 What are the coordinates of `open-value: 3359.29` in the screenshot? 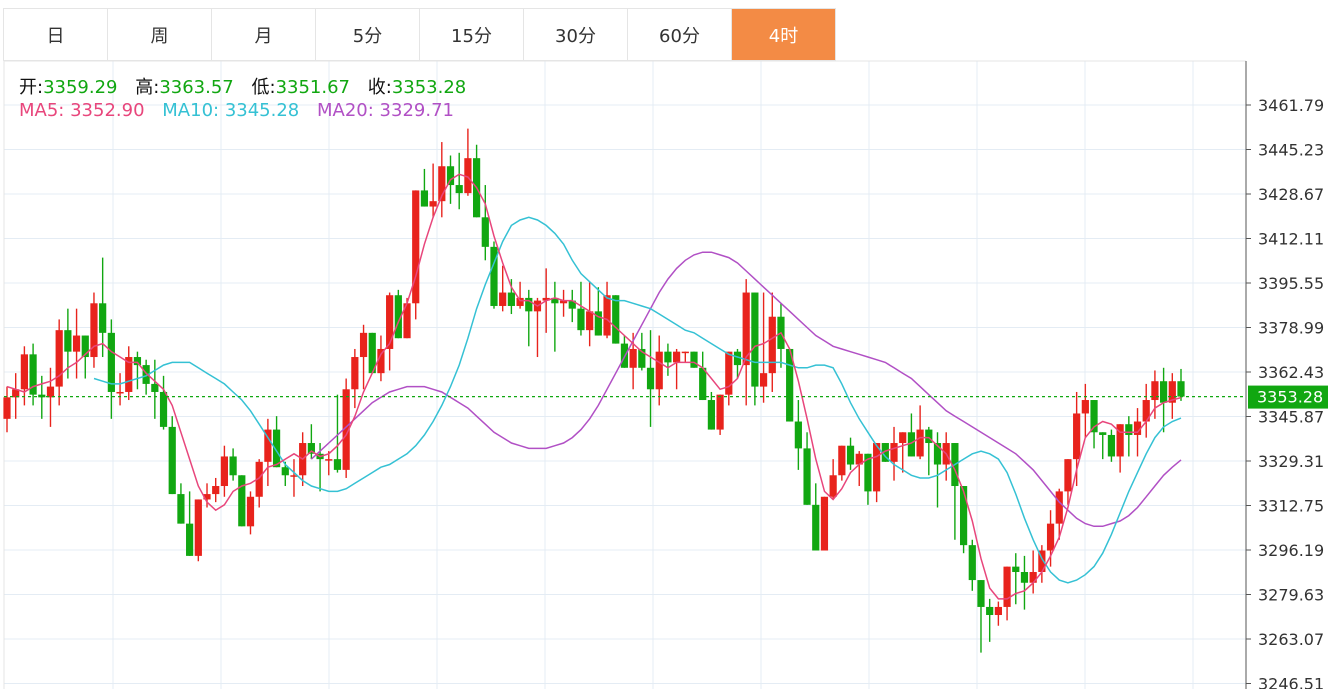 It's located at (80, 87).